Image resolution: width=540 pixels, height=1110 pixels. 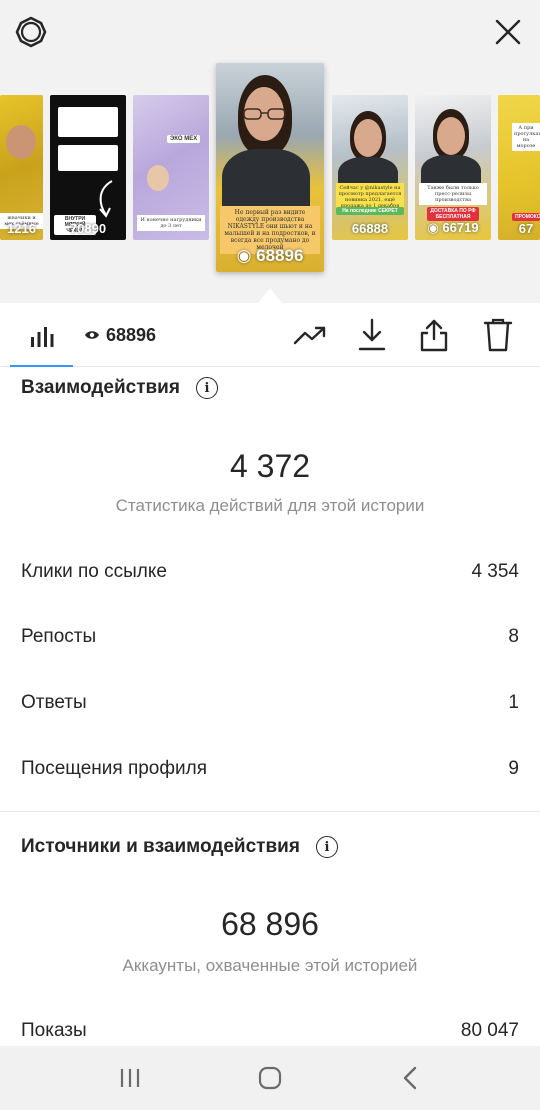 I want to click on stat-row-impressions: Показы 80 047, so click(x=270, y=1031).